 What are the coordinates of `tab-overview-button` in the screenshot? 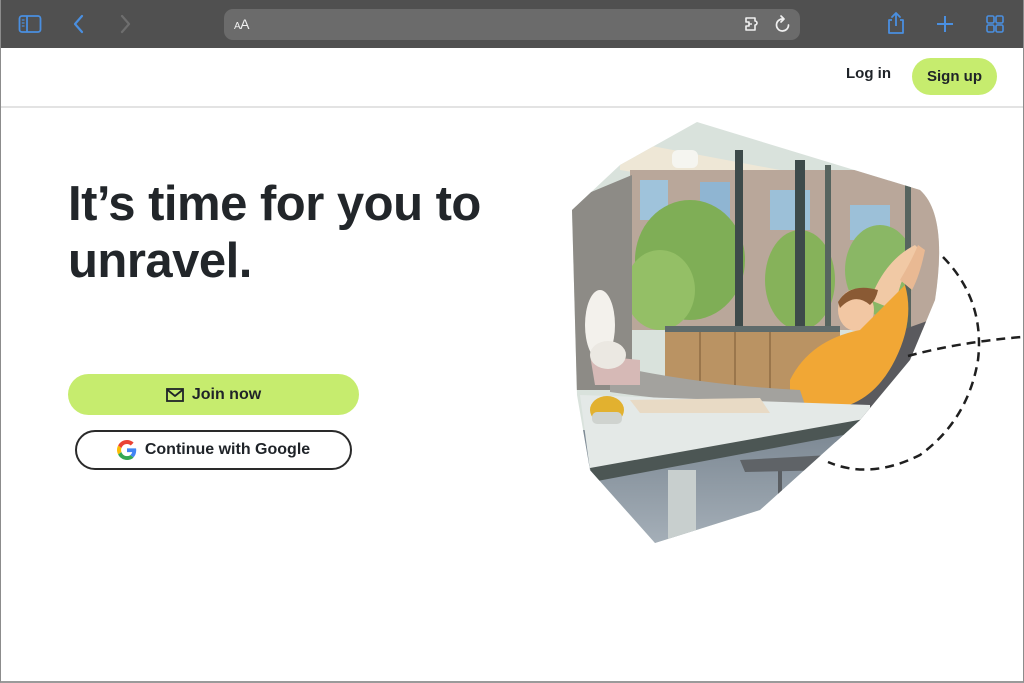 It's located at (995, 24).